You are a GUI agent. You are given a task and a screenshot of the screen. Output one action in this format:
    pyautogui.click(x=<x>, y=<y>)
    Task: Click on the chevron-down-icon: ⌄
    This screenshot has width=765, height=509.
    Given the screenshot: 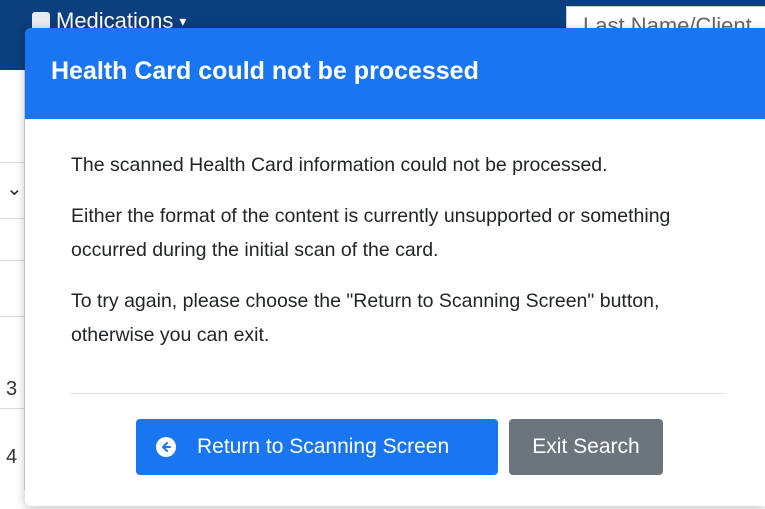 What is the action you would take?
    pyautogui.click(x=14, y=189)
    